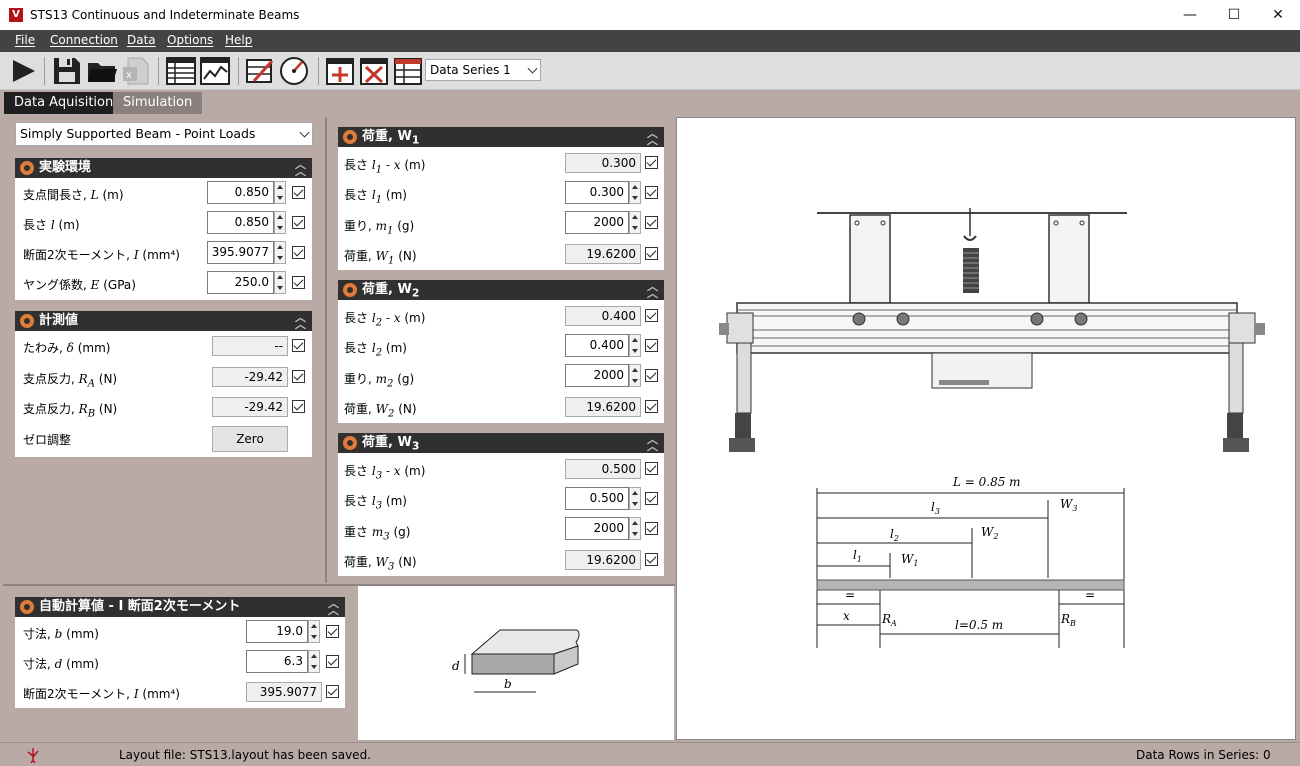 The height and width of the screenshot is (766, 1300). What do you see at coordinates (374, 71) in the screenshot?
I see `delete-series-icon` at bounding box center [374, 71].